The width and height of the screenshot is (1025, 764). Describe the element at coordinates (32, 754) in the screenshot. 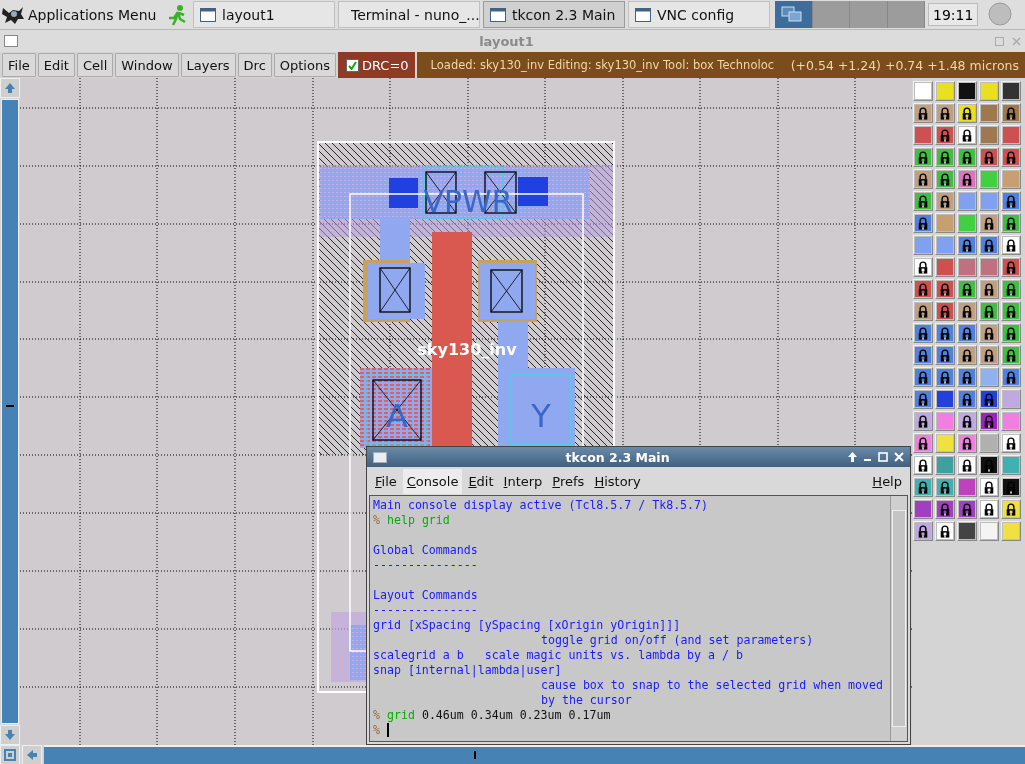

I see `scroll-left-button` at that location.